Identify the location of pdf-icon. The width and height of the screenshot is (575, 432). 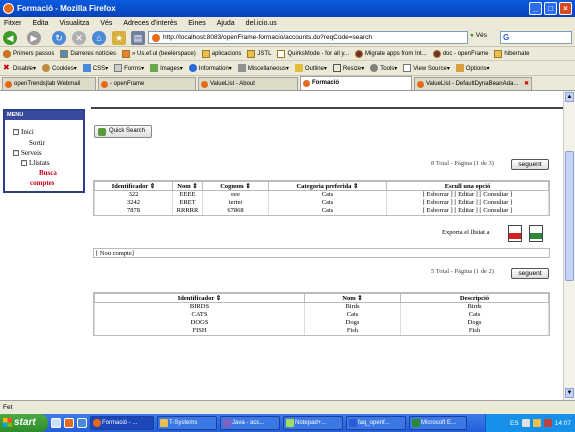
(515, 233).